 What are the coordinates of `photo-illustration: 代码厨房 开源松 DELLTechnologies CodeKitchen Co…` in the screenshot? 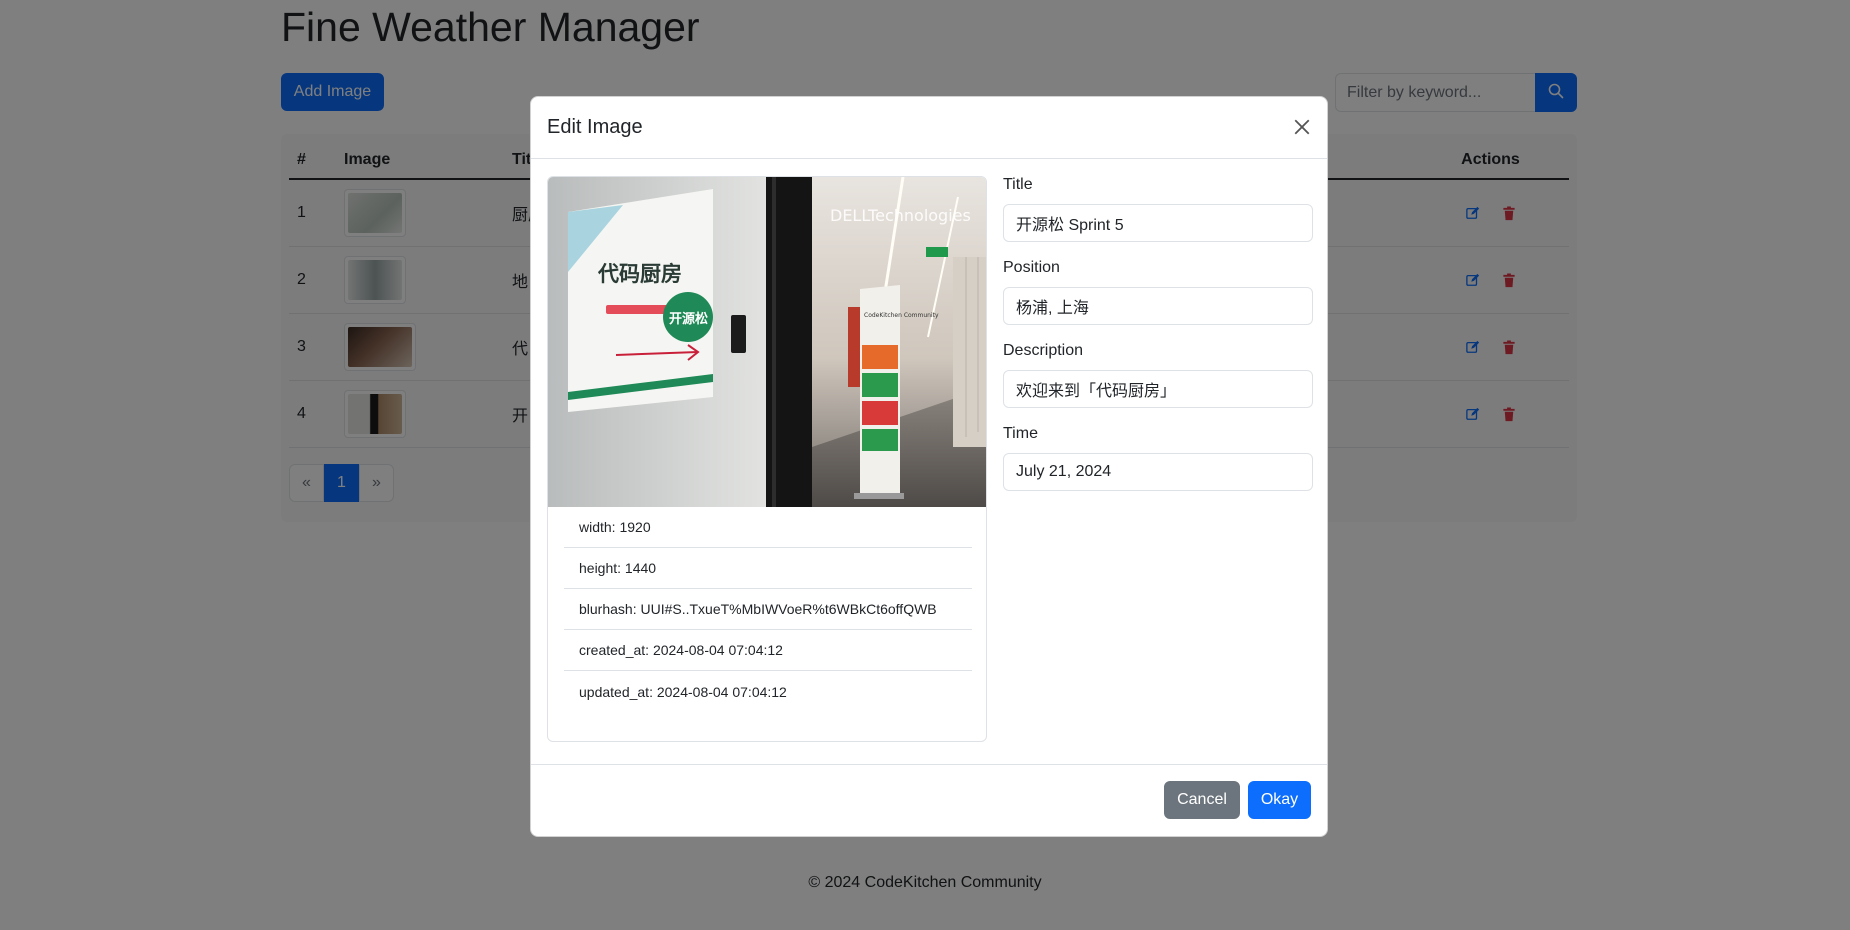 It's located at (767, 342).